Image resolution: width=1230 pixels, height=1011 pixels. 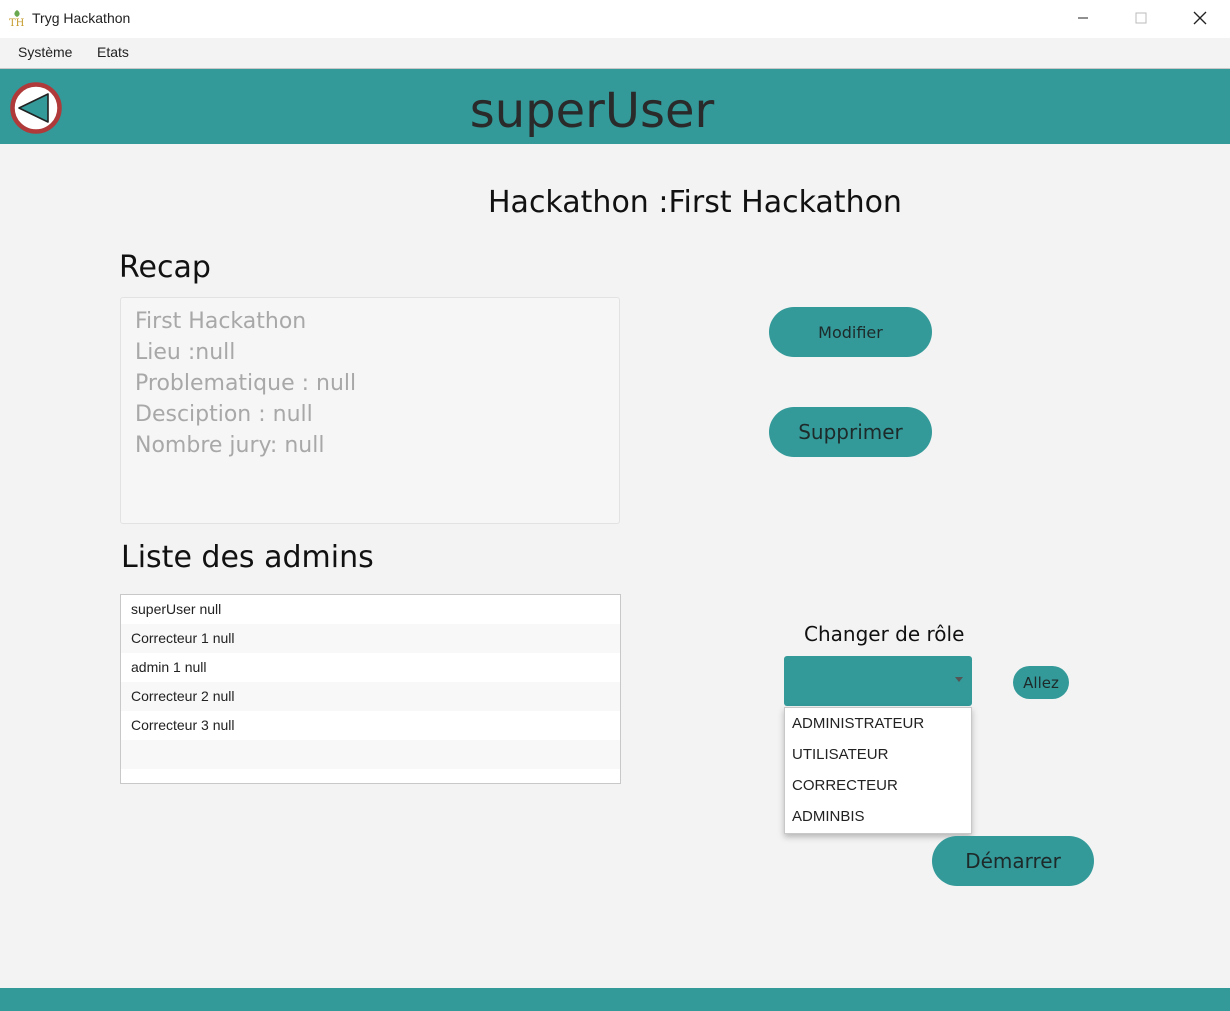 I want to click on role-option-correcteur: CORRECTEUR, so click(x=878, y=785).